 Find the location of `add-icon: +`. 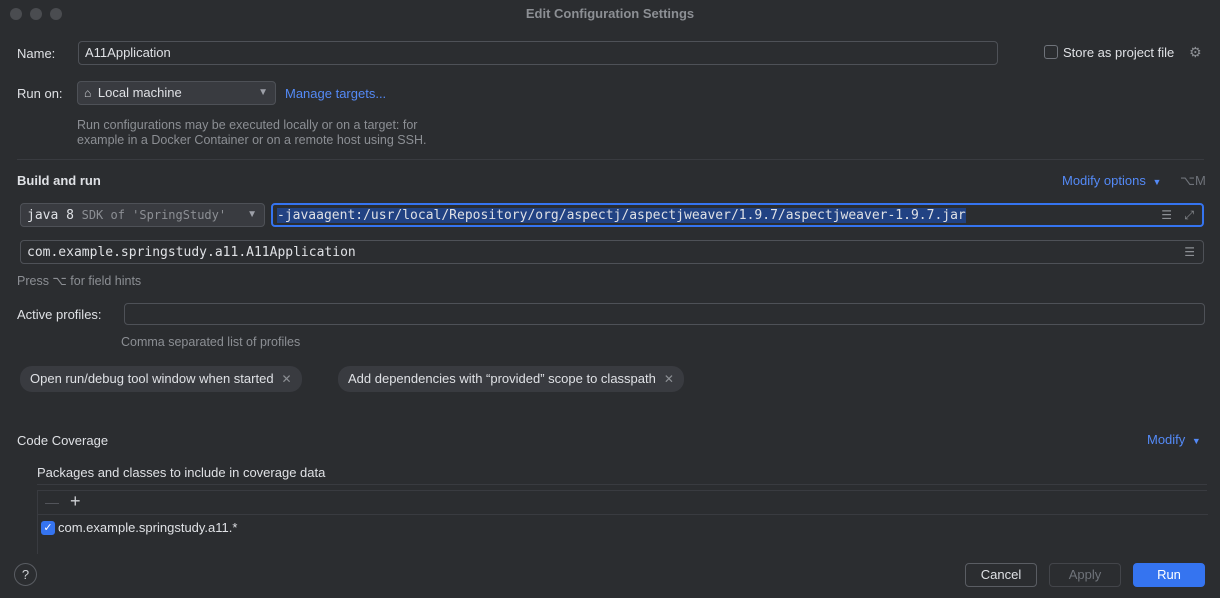

add-icon: + is located at coordinates (75, 501).